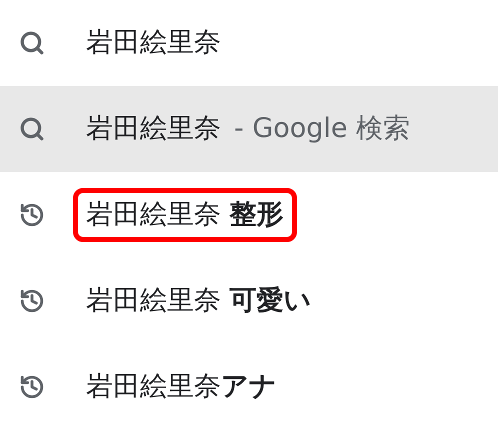  I want to click on suggestion-text: 岩田絵里奈 可愛い, so click(199, 301).